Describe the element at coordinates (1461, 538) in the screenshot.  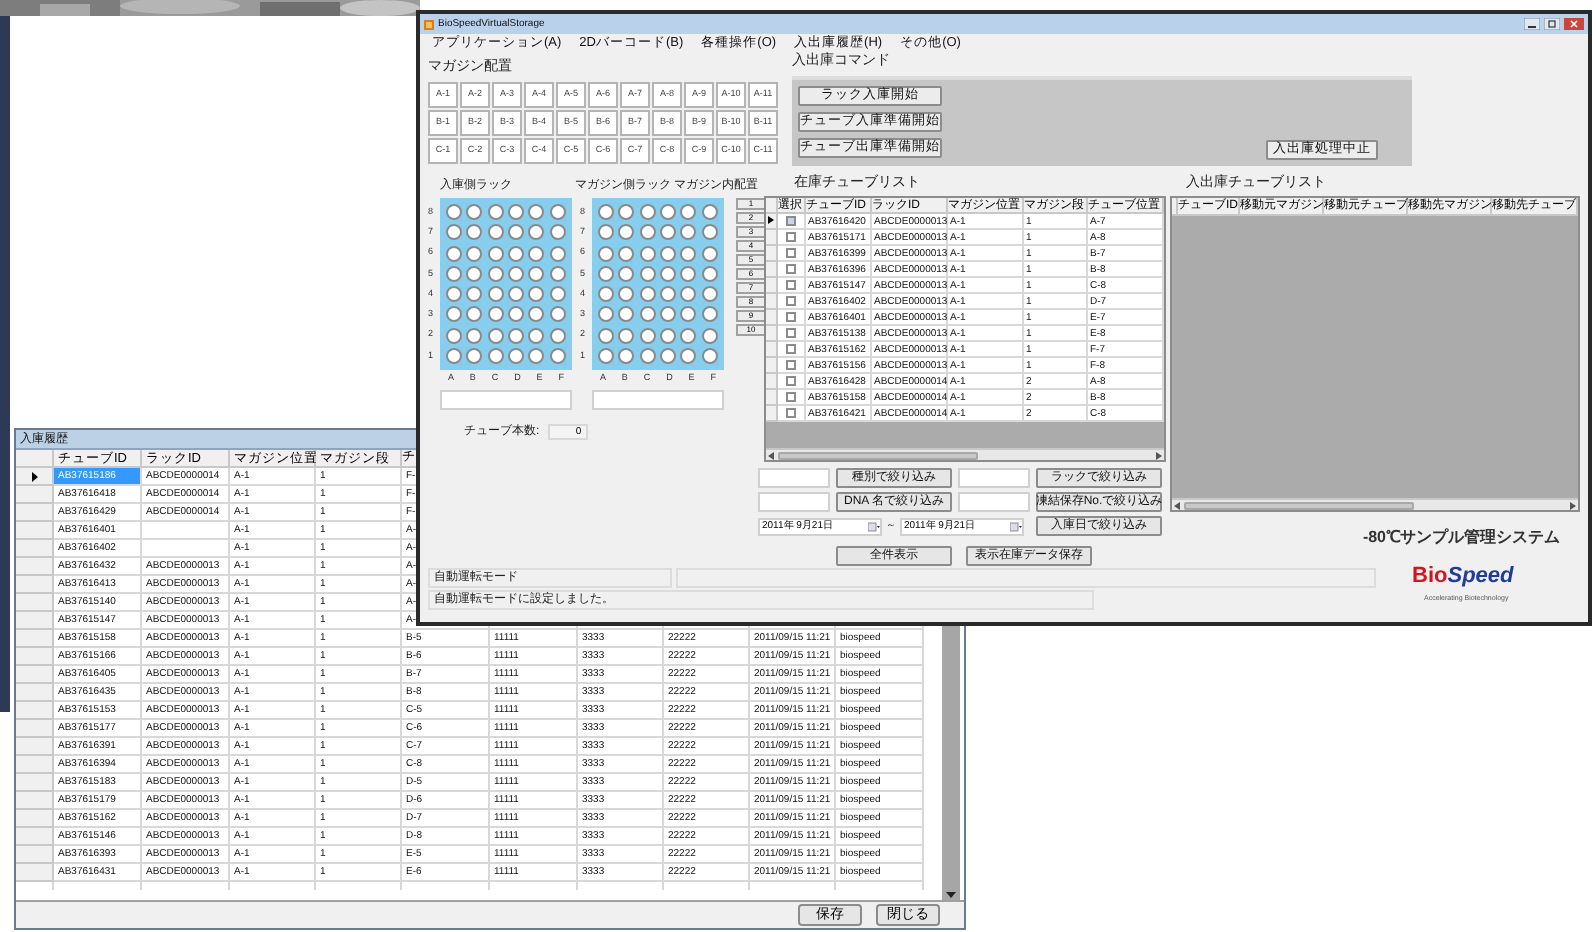
I see `system-name: -80℃サンプル管理システム` at that location.